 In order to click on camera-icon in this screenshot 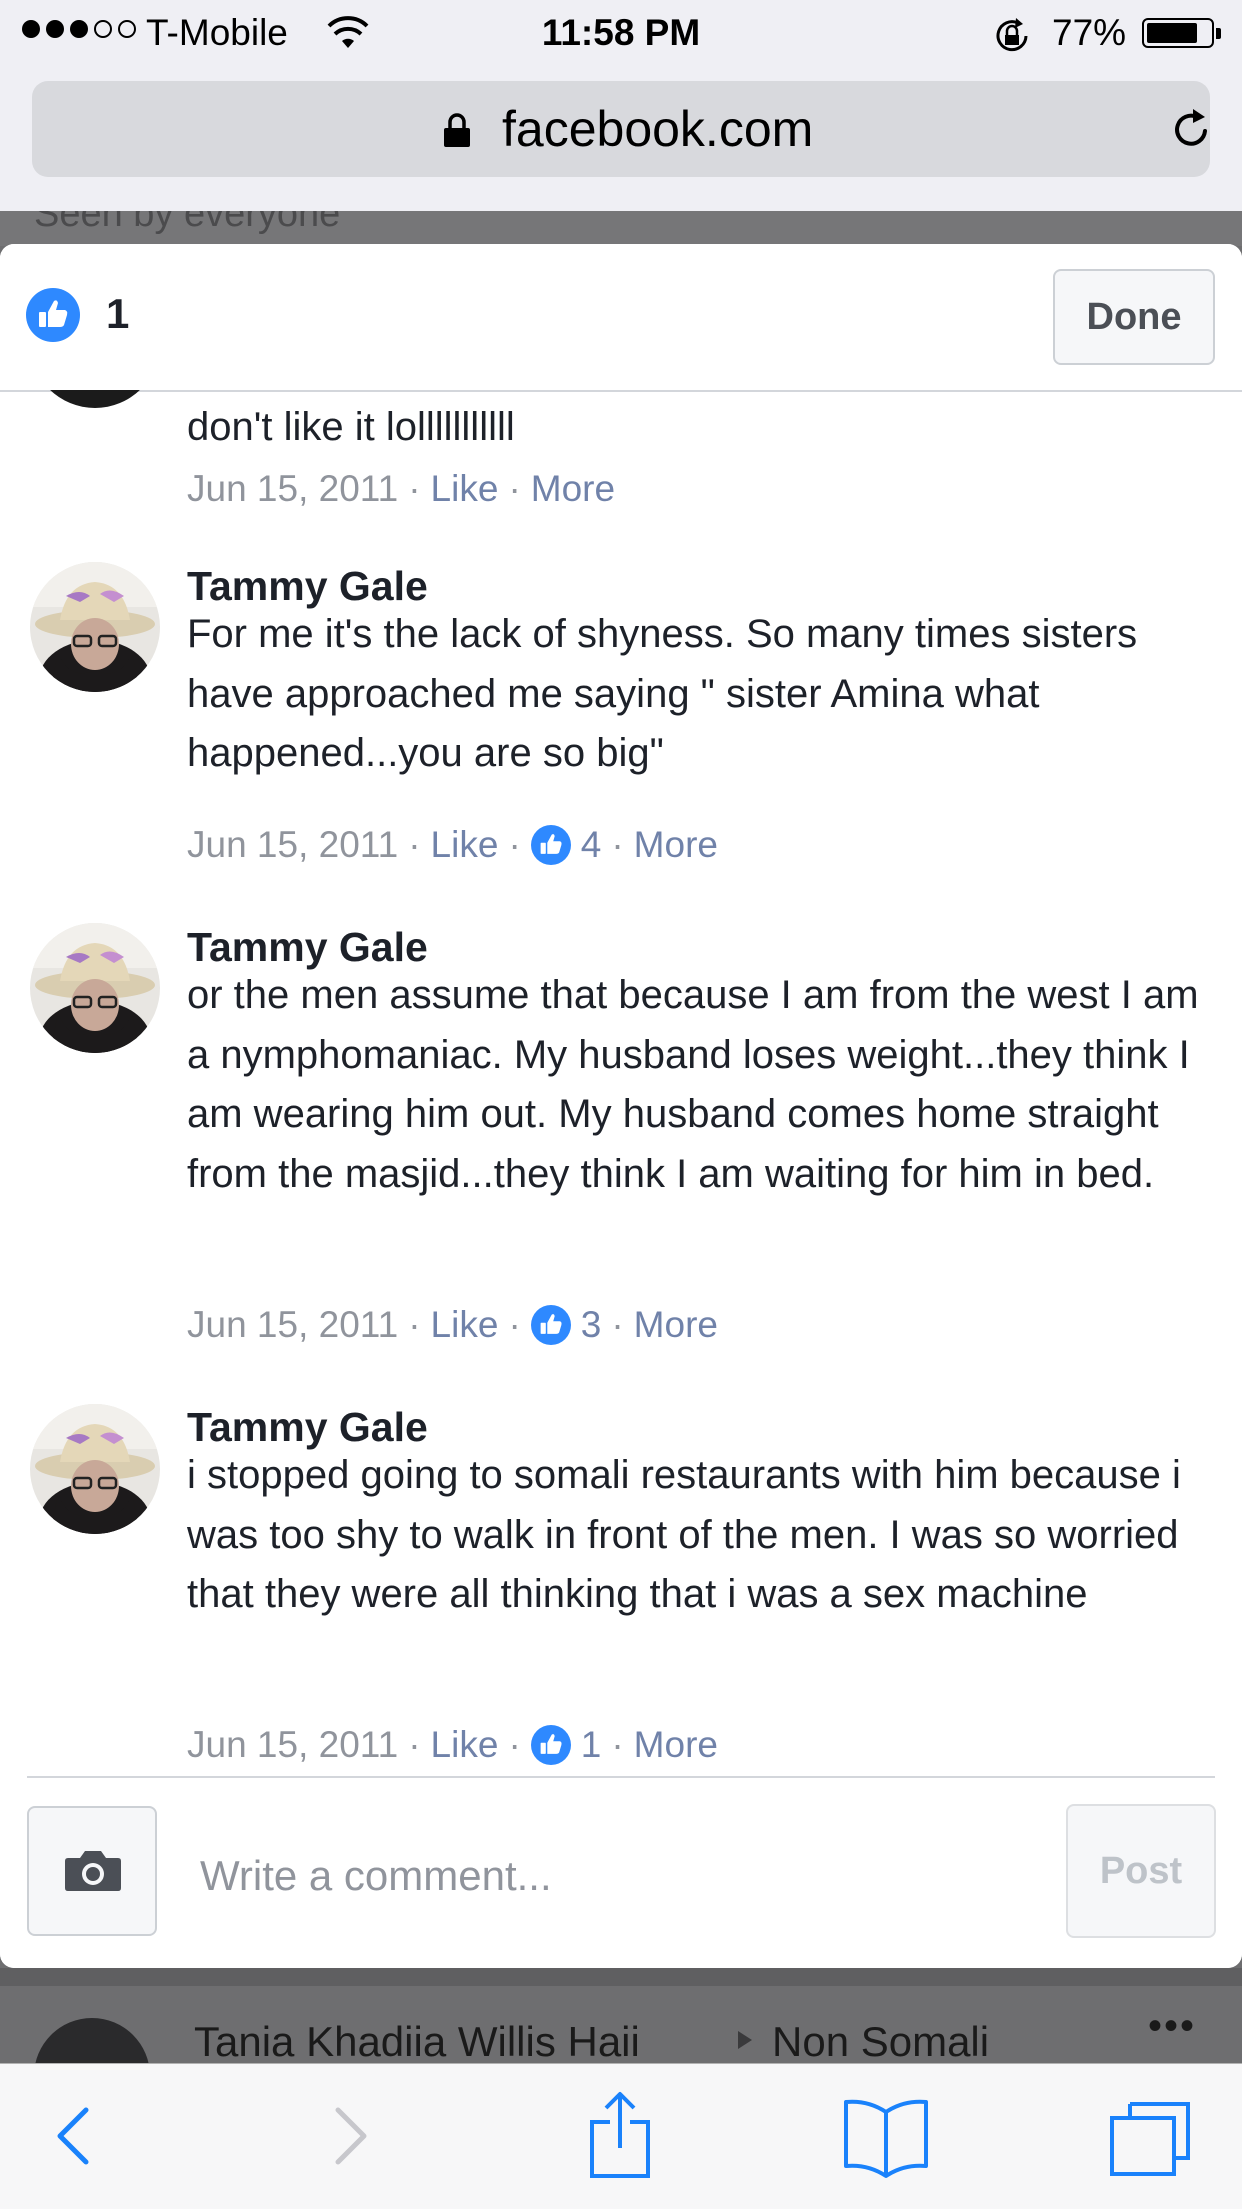, I will do `click(93, 1871)`.